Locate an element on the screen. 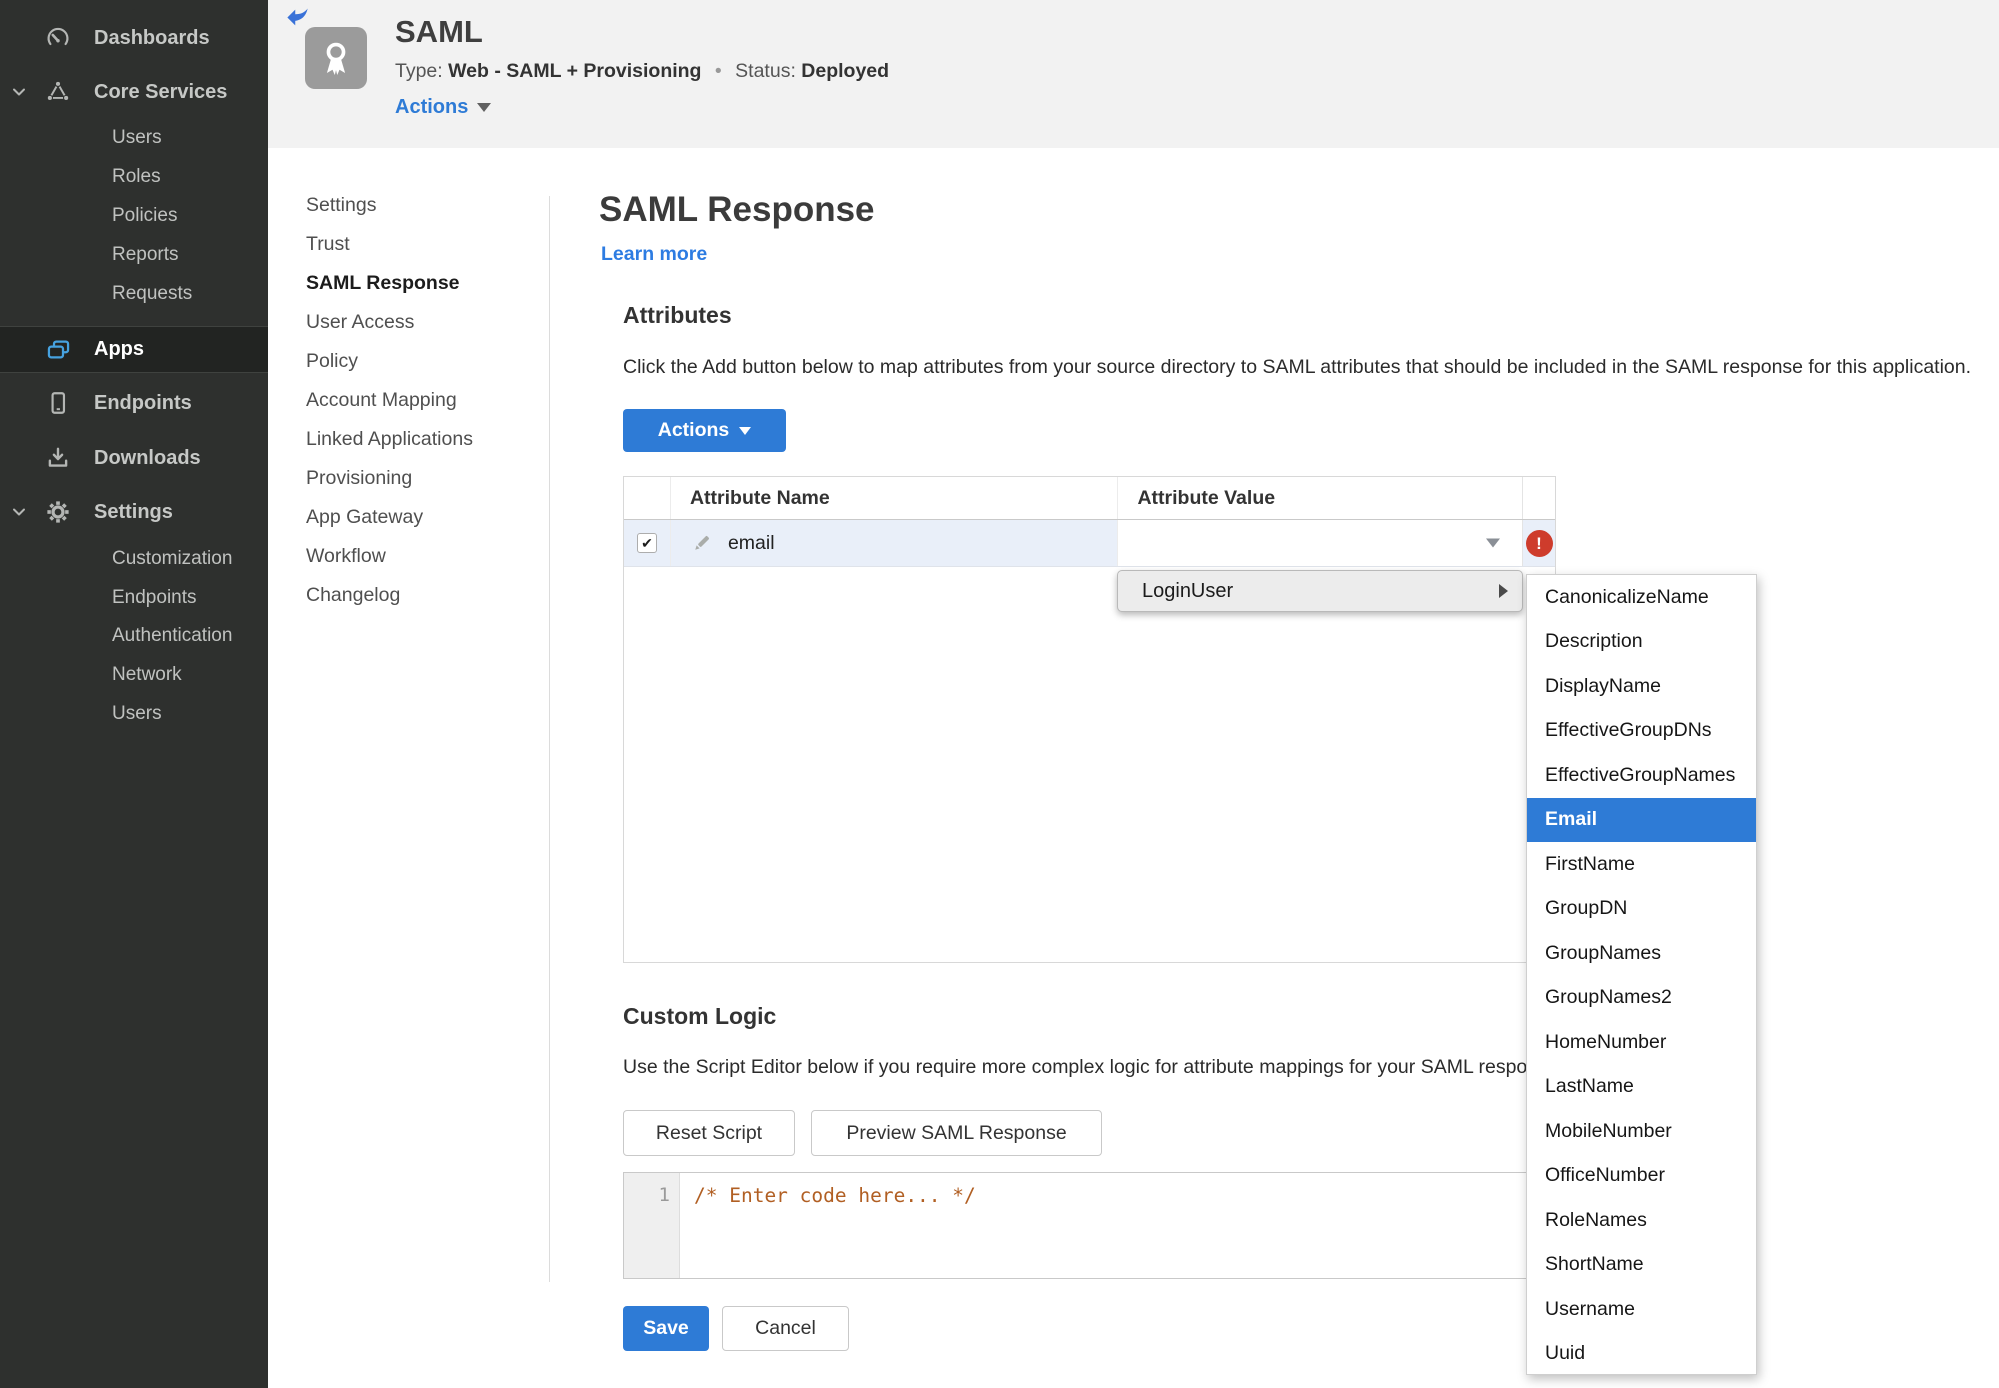  learn-more-link: Learn more is located at coordinates (654, 254).